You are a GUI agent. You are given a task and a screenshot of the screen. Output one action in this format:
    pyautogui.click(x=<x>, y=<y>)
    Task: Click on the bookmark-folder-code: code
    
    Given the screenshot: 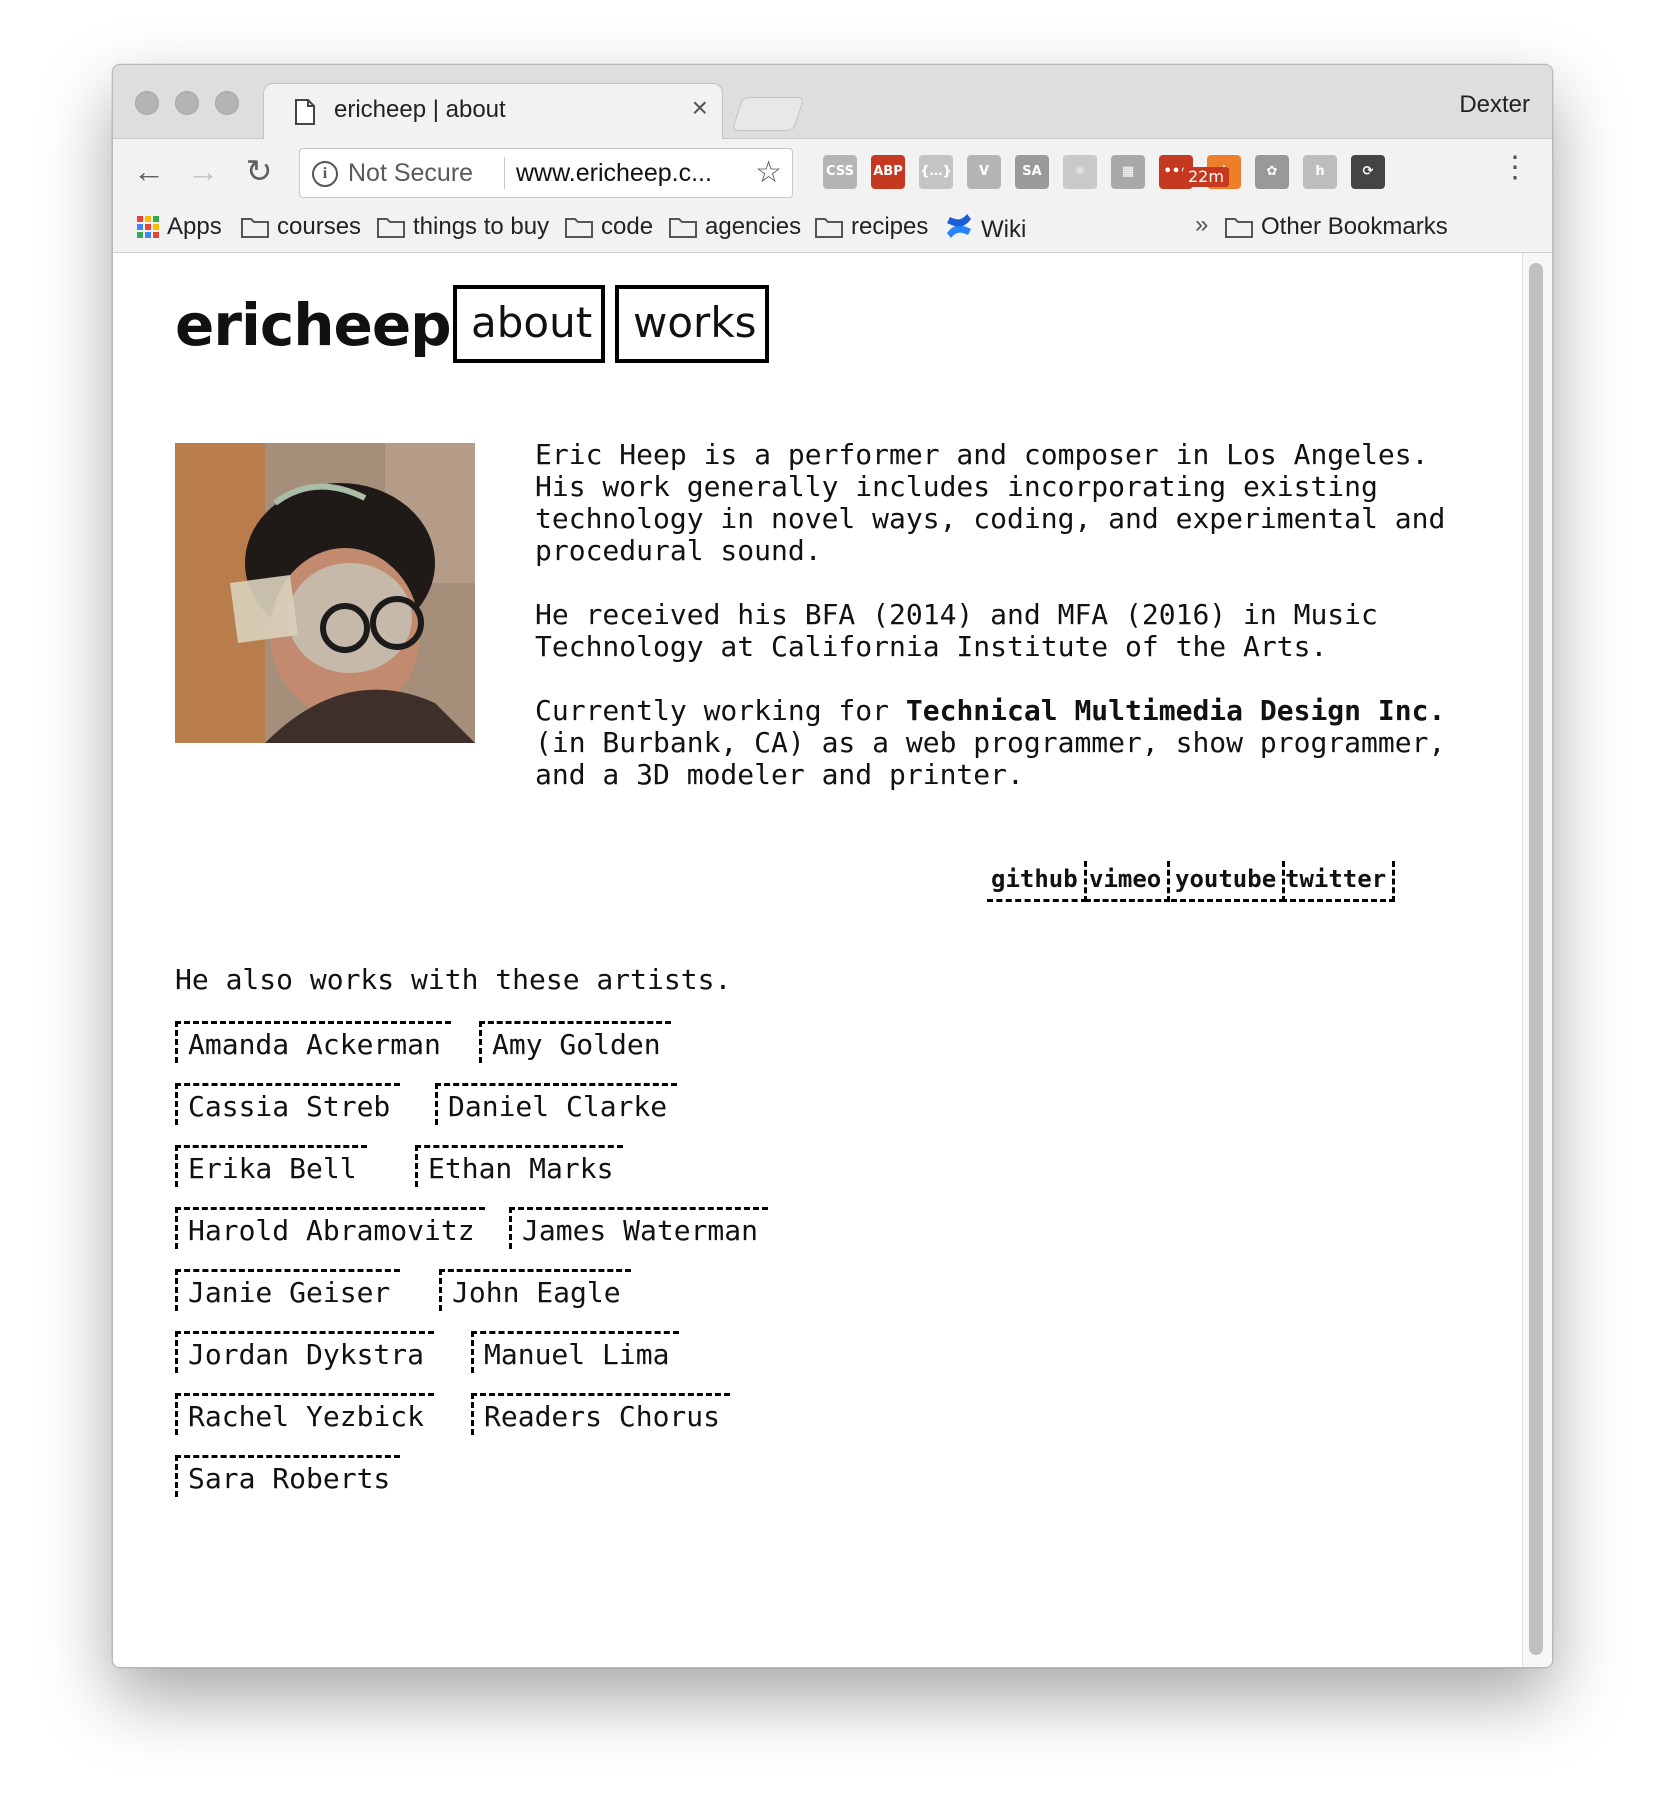 What is the action you would take?
    pyautogui.click(x=609, y=227)
    